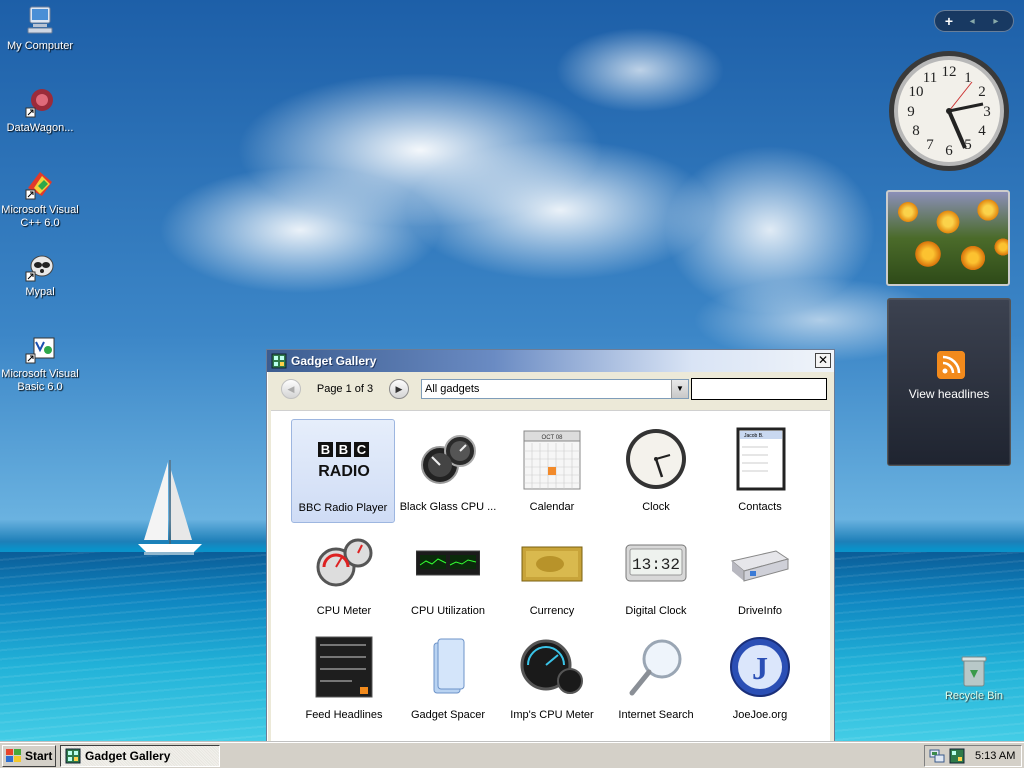  Describe the element at coordinates (761, 459) in the screenshot. I see `contacts-icon: Jacob B.` at that location.